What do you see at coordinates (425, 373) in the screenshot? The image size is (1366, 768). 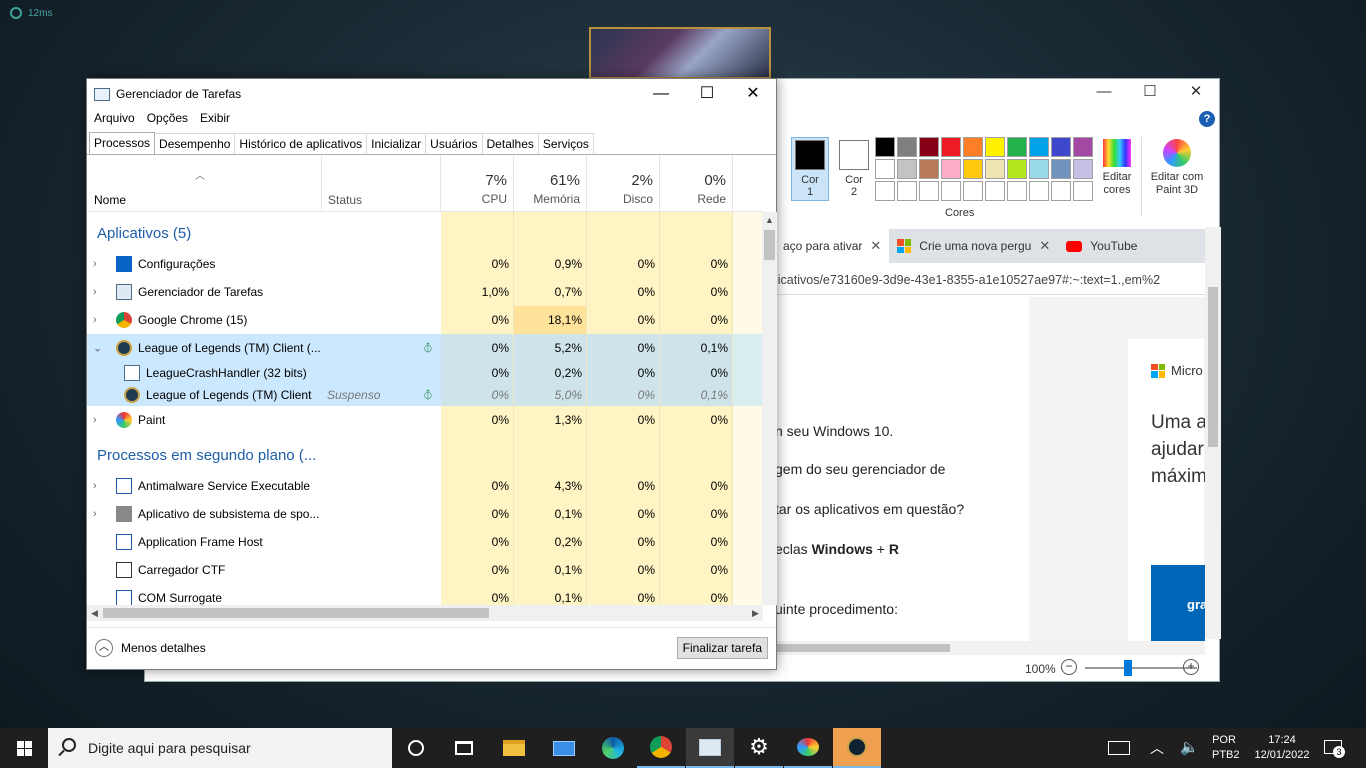 I see `process-subrow: LeagueCrashHandler (32 bits) 0% 0,2% 0% 0%` at bounding box center [425, 373].